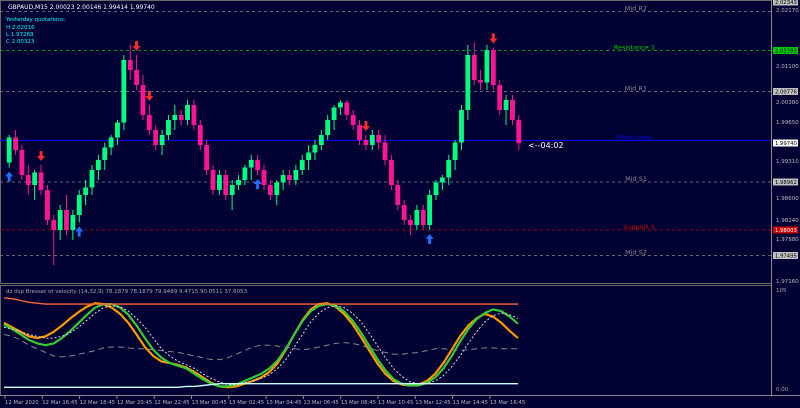 This screenshot has height=408, width=800. Describe the element at coordinates (634, 138) in the screenshot. I see `level-label-4: Pivot Level` at that location.